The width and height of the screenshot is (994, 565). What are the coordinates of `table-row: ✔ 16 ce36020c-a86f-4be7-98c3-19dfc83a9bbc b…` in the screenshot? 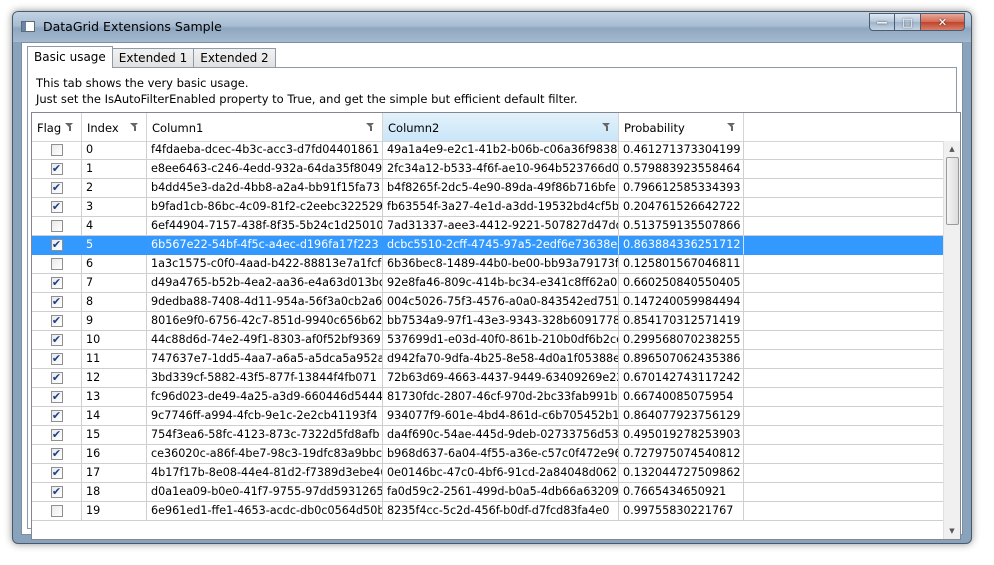 It's located at (488, 454).